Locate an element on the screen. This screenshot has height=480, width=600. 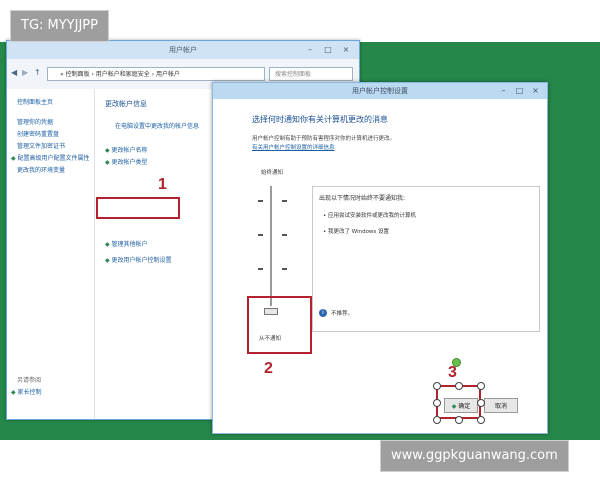
pc-settings-link: 在电脑设置中更改我的帐户信息 is located at coordinates (157, 125).